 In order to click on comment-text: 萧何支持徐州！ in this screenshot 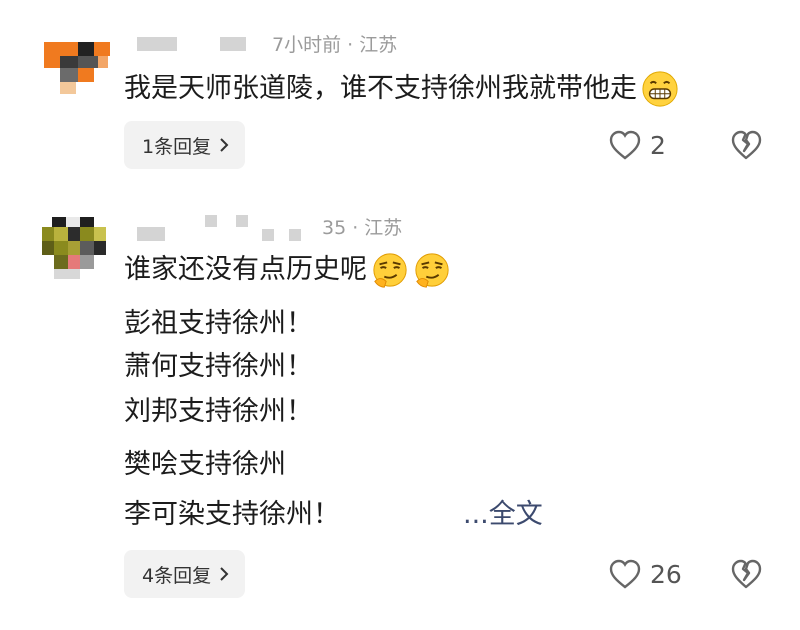, I will do `click(218, 366)`.